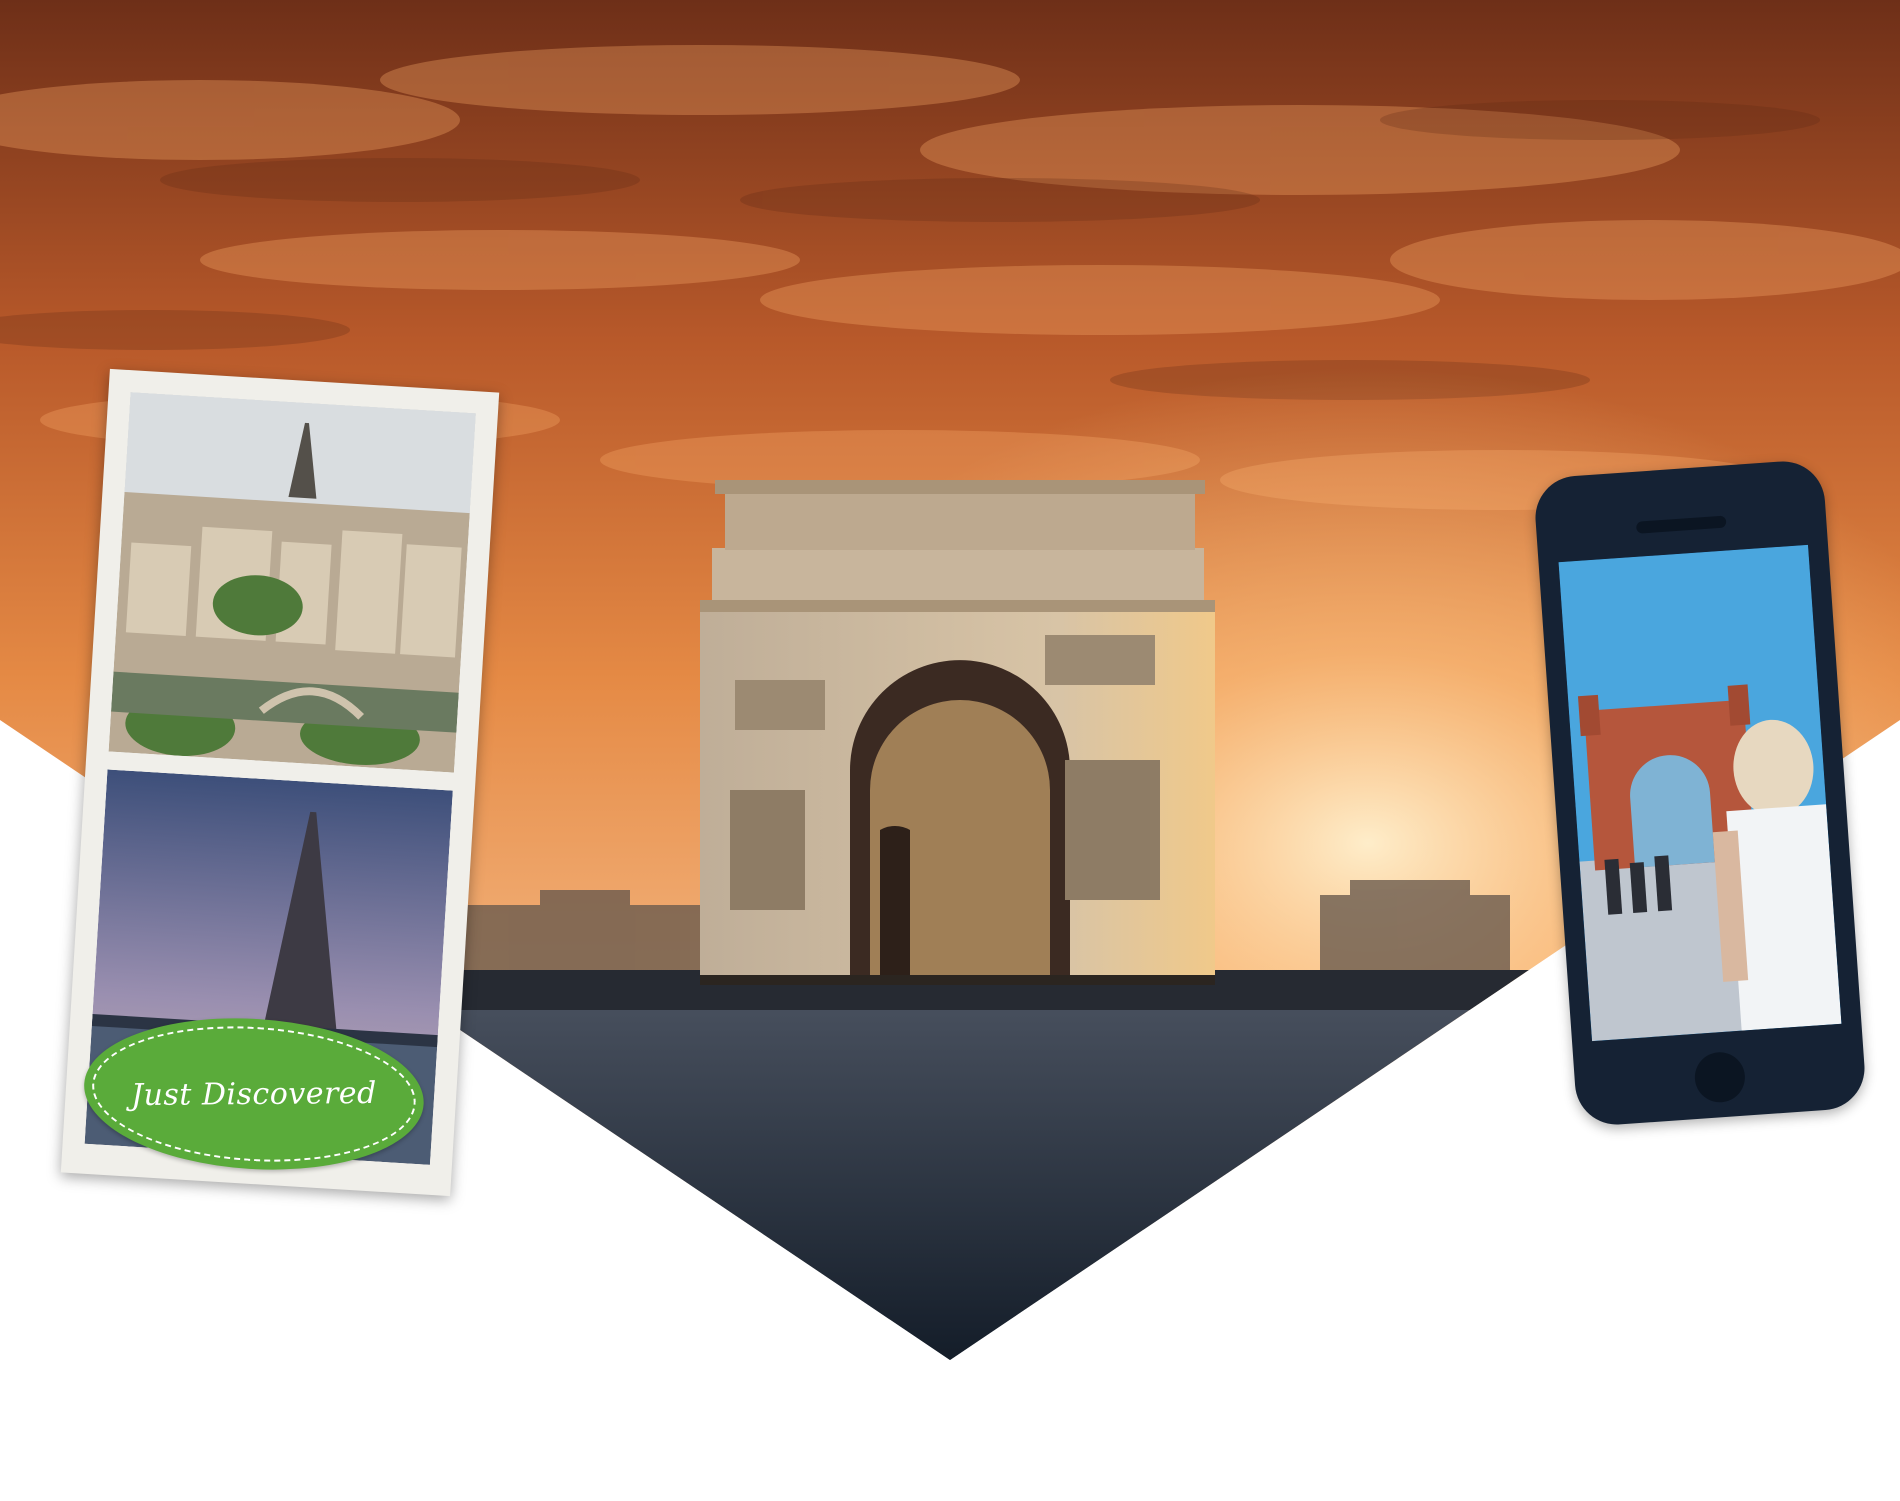  I want to click on photo-strip: Just Discovered, so click(280, 782).